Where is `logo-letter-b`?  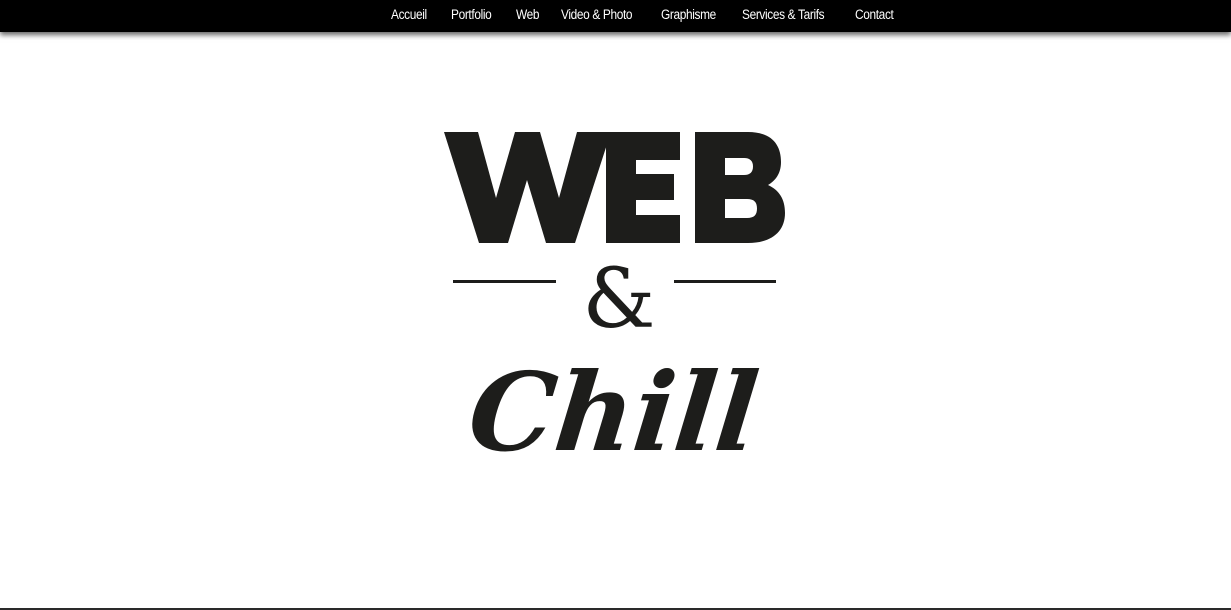 logo-letter-b is located at coordinates (740, 187).